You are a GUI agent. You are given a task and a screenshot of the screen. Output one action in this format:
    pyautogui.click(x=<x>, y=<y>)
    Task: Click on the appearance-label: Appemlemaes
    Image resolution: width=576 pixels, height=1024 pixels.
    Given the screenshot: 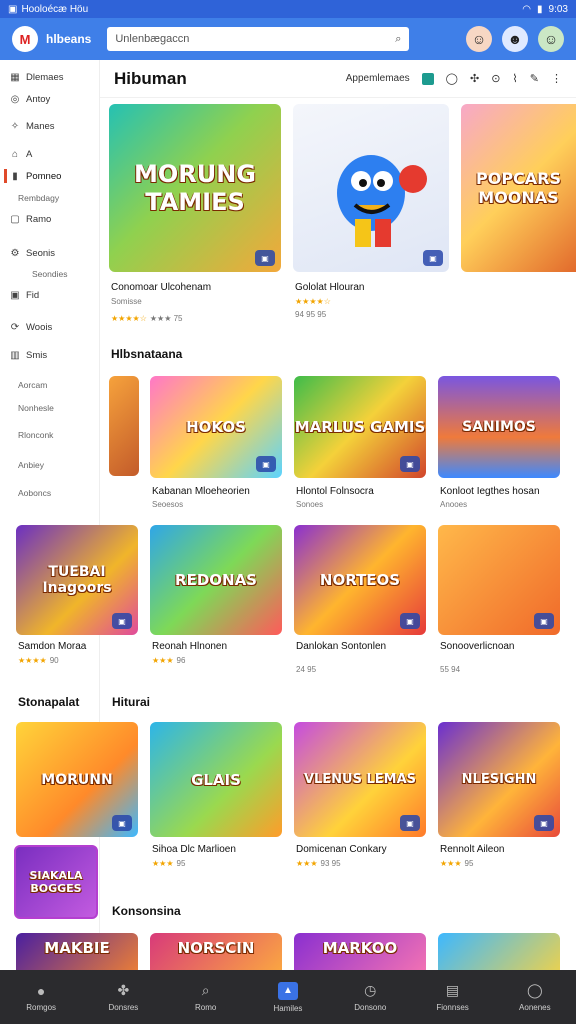 What is the action you would take?
    pyautogui.click(x=378, y=78)
    